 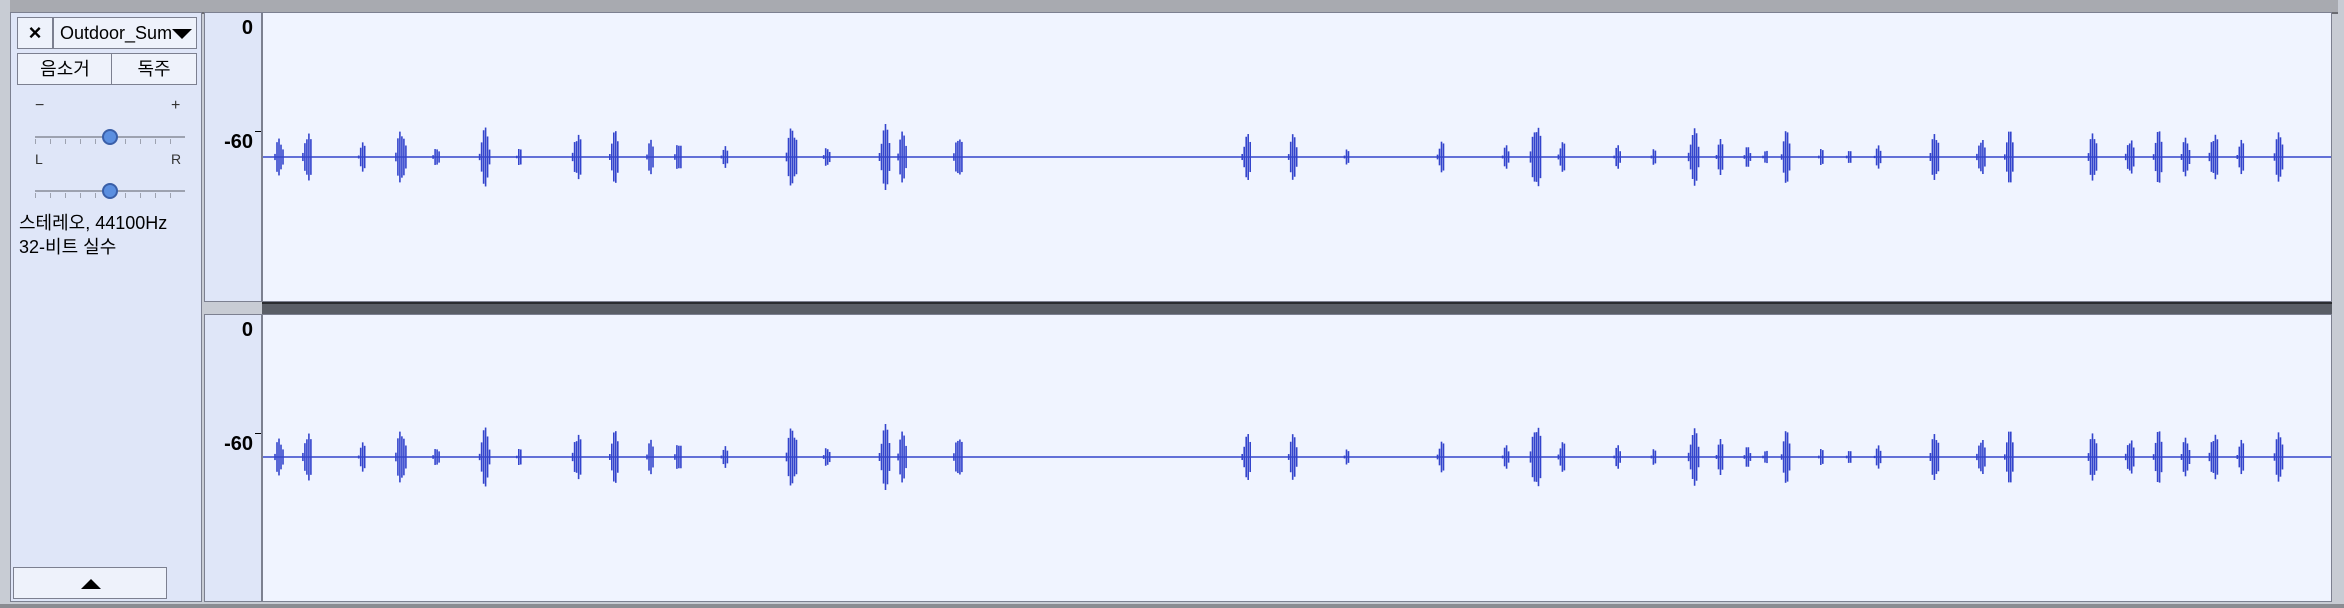 What do you see at coordinates (1172, 606) in the screenshot?
I see `window-bottom-border` at bounding box center [1172, 606].